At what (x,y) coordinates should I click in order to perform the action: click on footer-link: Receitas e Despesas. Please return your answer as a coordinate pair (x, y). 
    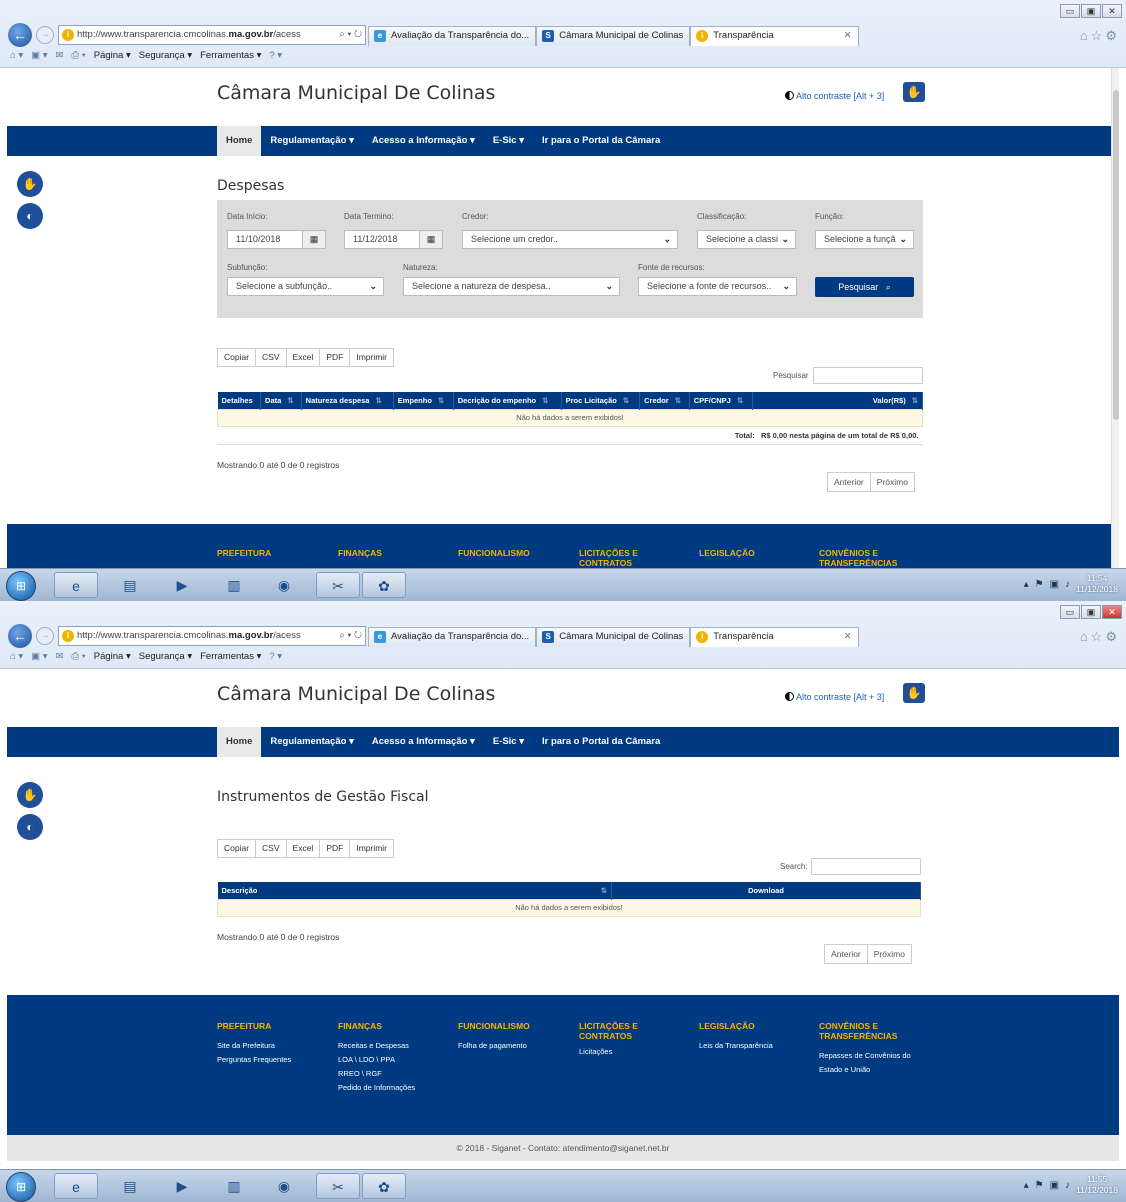
    Looking at the image, I should click on (398, 1046).